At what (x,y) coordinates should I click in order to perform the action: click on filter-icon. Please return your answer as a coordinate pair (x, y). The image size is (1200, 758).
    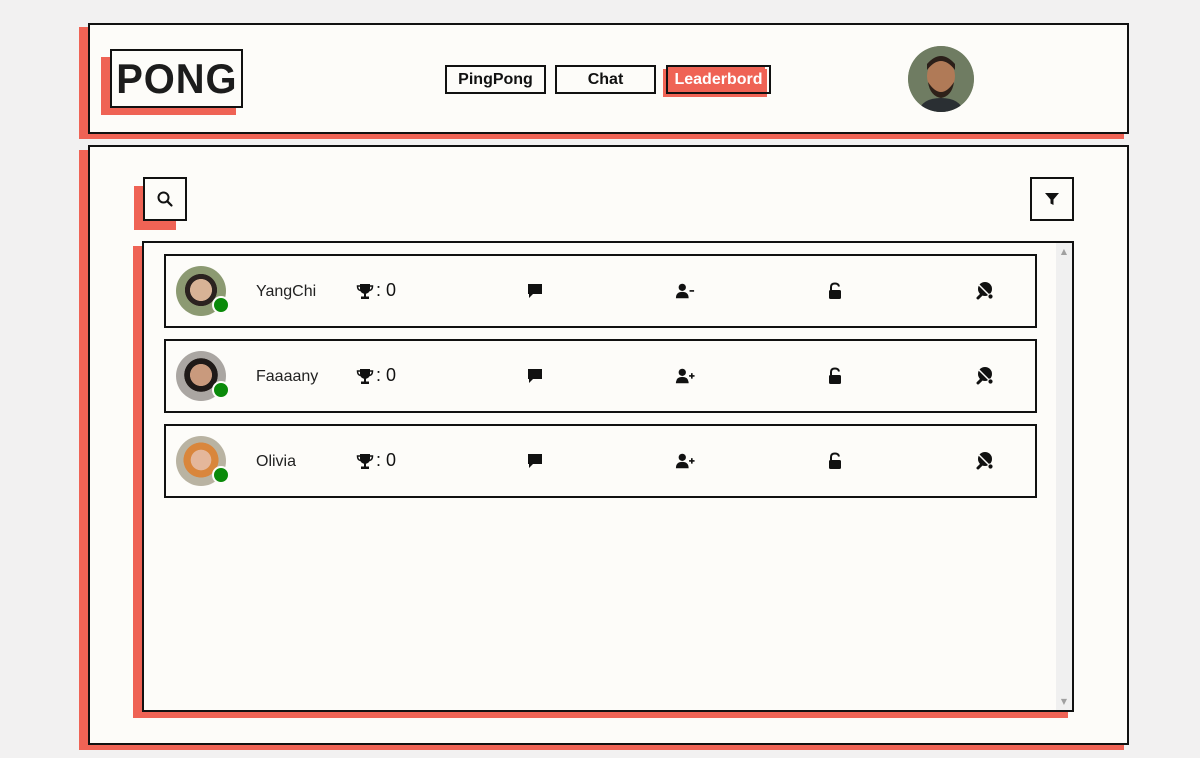
    Looking at the image, I should click on (1052, 199).